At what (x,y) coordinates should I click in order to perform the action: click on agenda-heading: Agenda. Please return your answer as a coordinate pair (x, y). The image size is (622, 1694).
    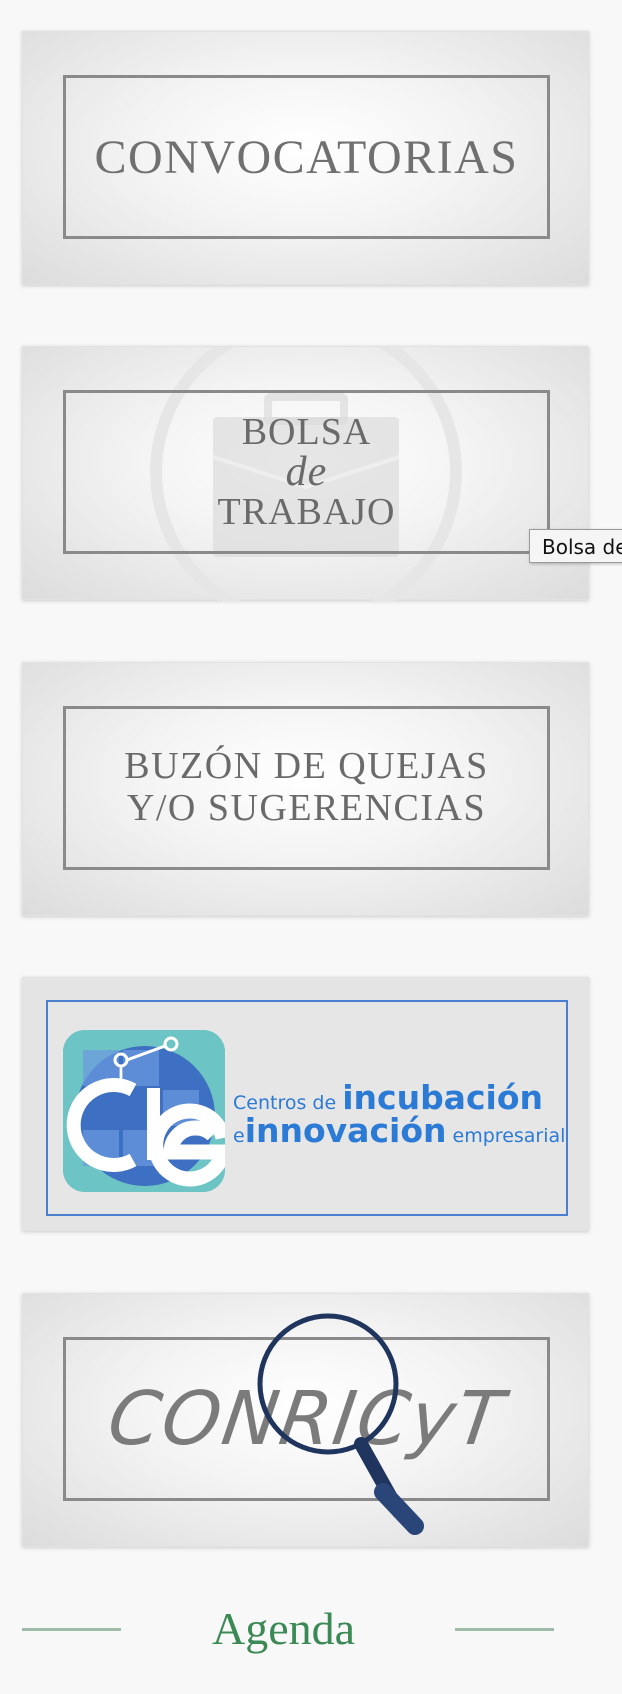
    Looking at the image, I should click on (311, 1630).